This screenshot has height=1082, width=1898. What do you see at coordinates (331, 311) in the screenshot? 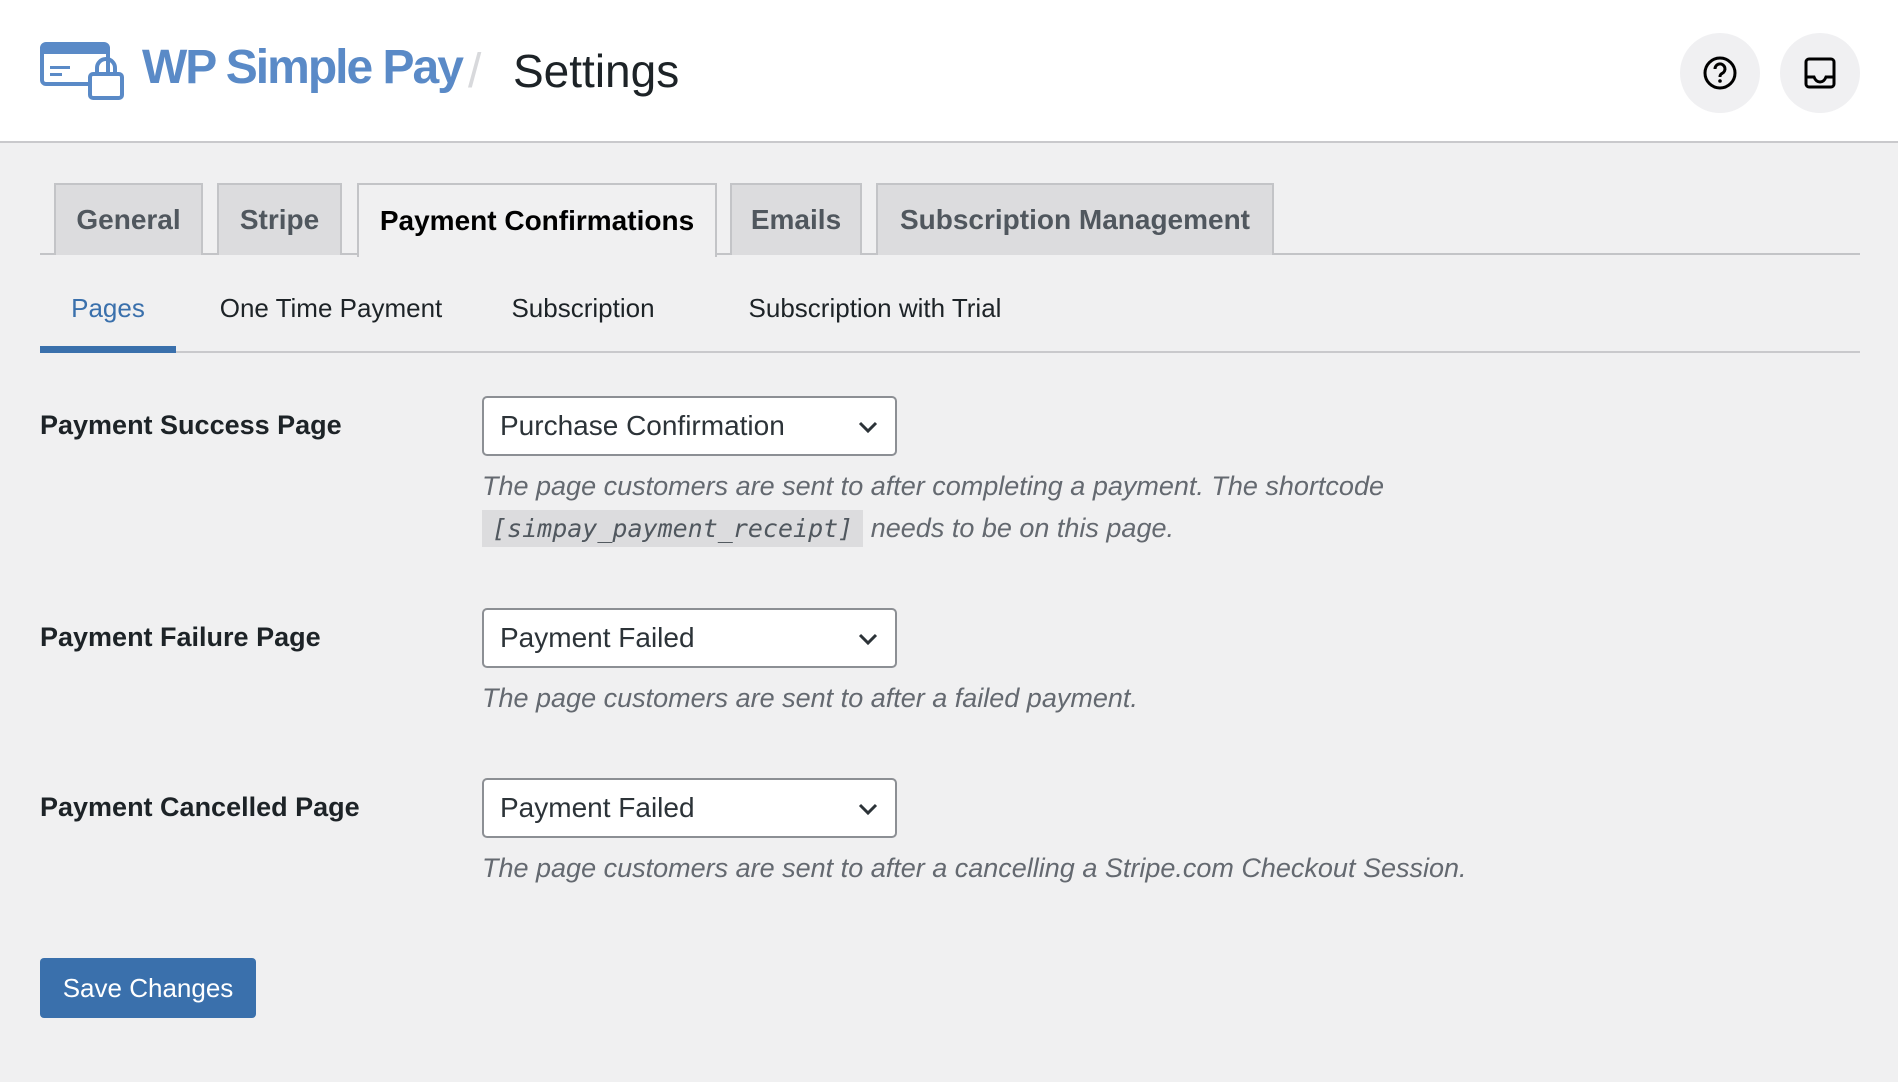
I see `subtab-one-time-payment: One Time Payment` at bounding box center [331, 311].